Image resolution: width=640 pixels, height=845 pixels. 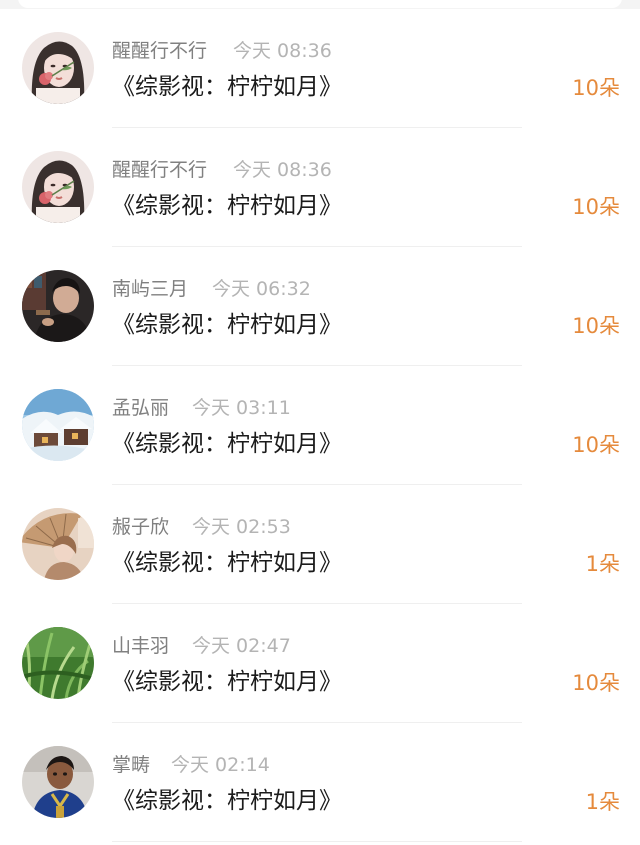 What do you see at coordinates (220, 765) in the screenshot?
I see `gift-time: 今天 02:14` at bounding box center [220, 765].